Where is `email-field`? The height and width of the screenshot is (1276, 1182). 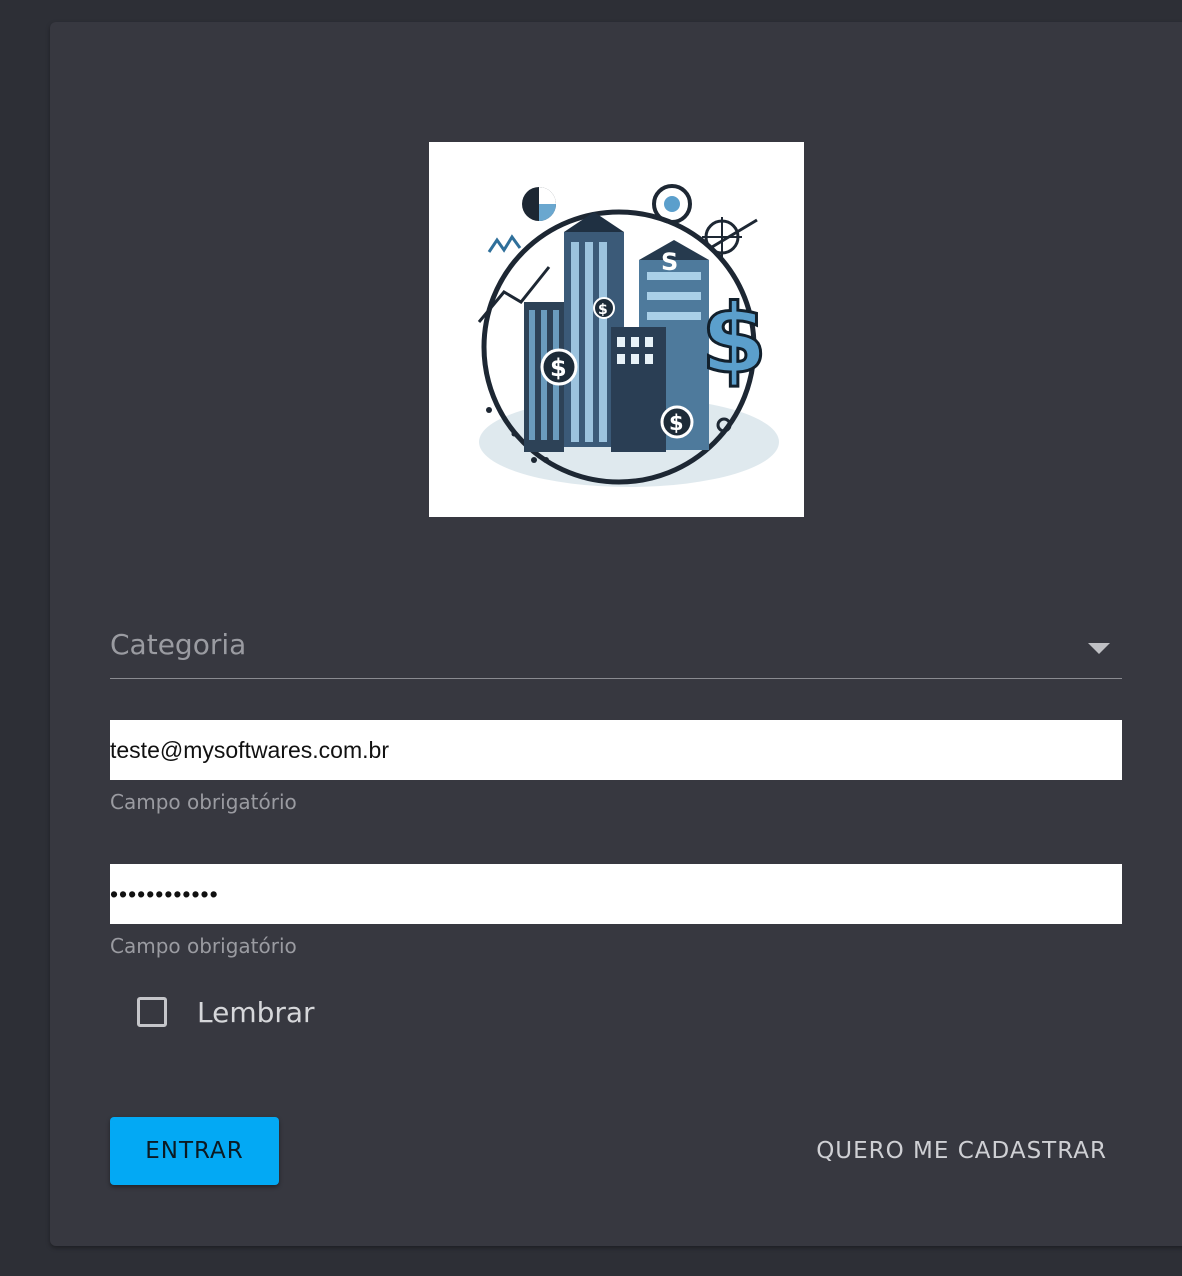
email-field is located at coordinates (616, 750).